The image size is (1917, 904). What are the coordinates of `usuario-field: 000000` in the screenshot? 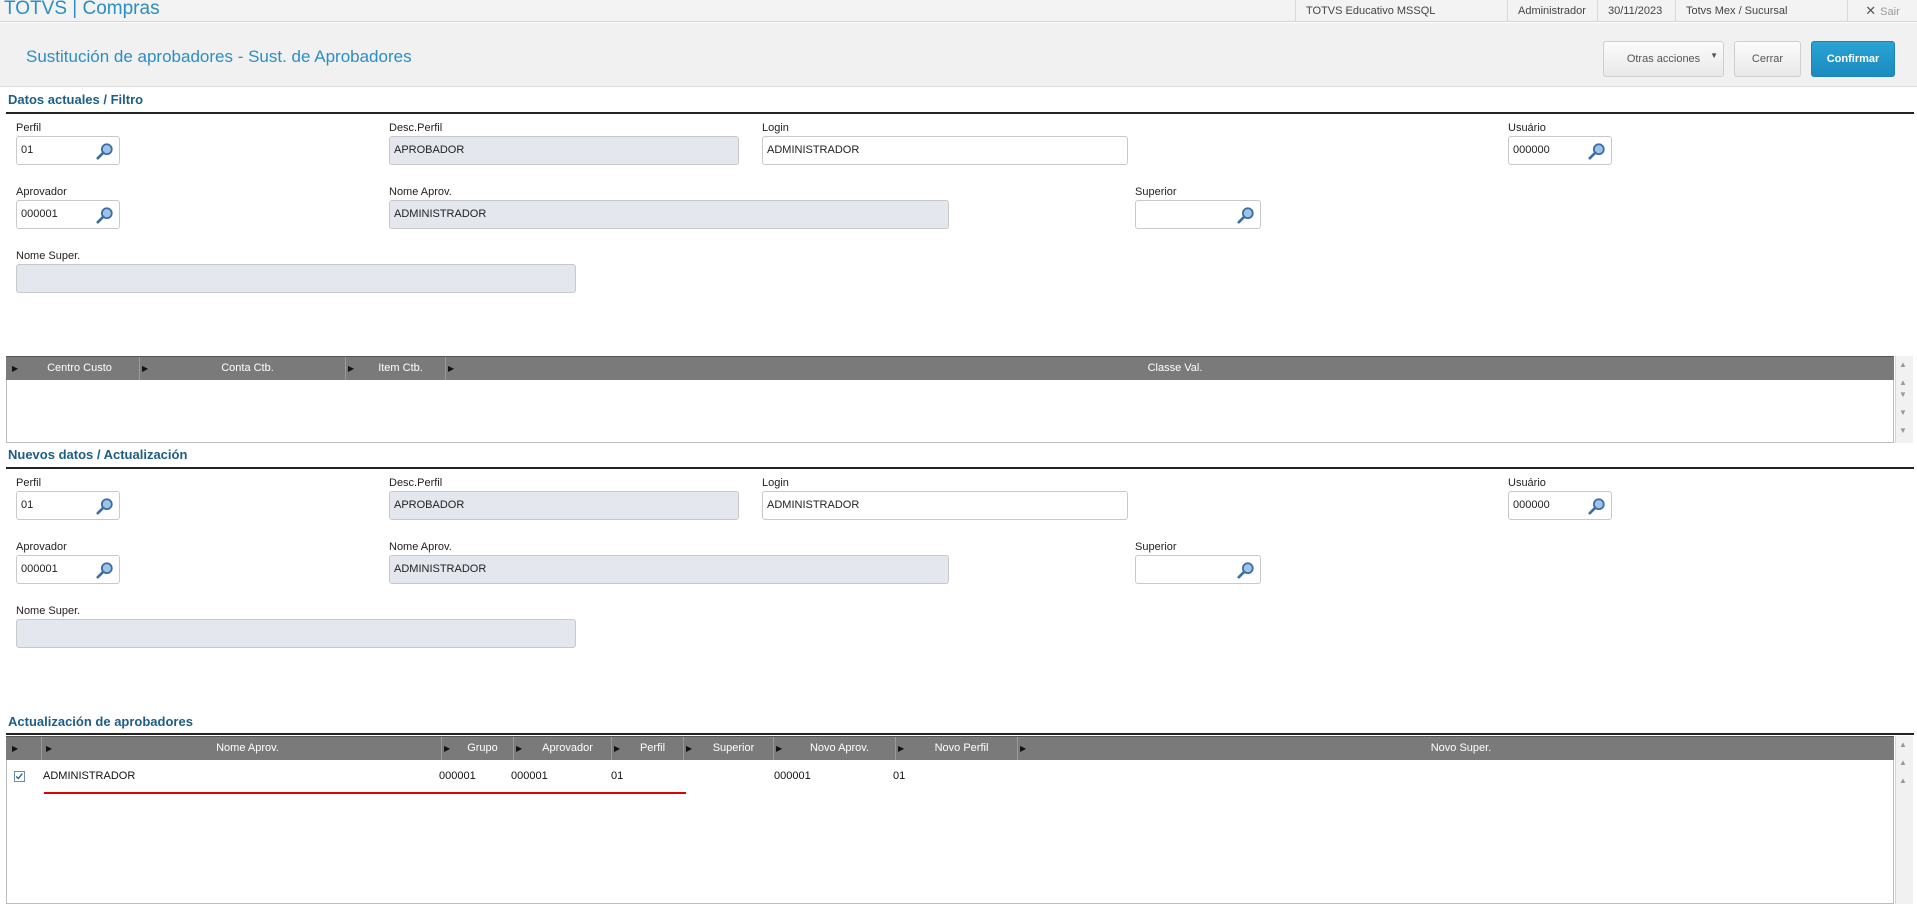 It's located at (1560, 150).